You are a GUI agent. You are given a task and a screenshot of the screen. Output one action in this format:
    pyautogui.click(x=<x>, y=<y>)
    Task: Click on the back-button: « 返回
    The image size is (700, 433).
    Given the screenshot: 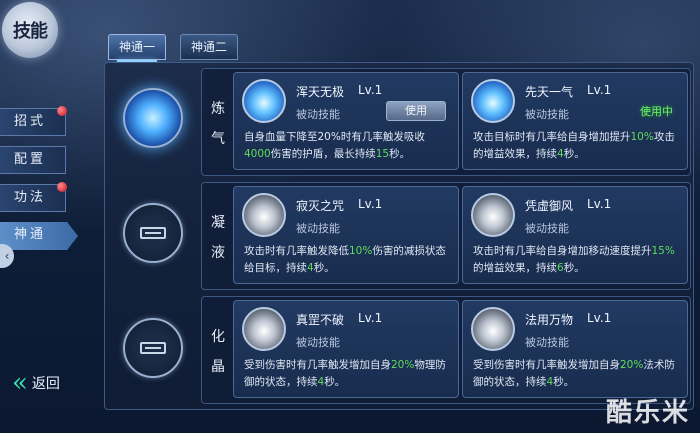 What is the action you would take?
    pyautogui.click(x=36, y=383)
    